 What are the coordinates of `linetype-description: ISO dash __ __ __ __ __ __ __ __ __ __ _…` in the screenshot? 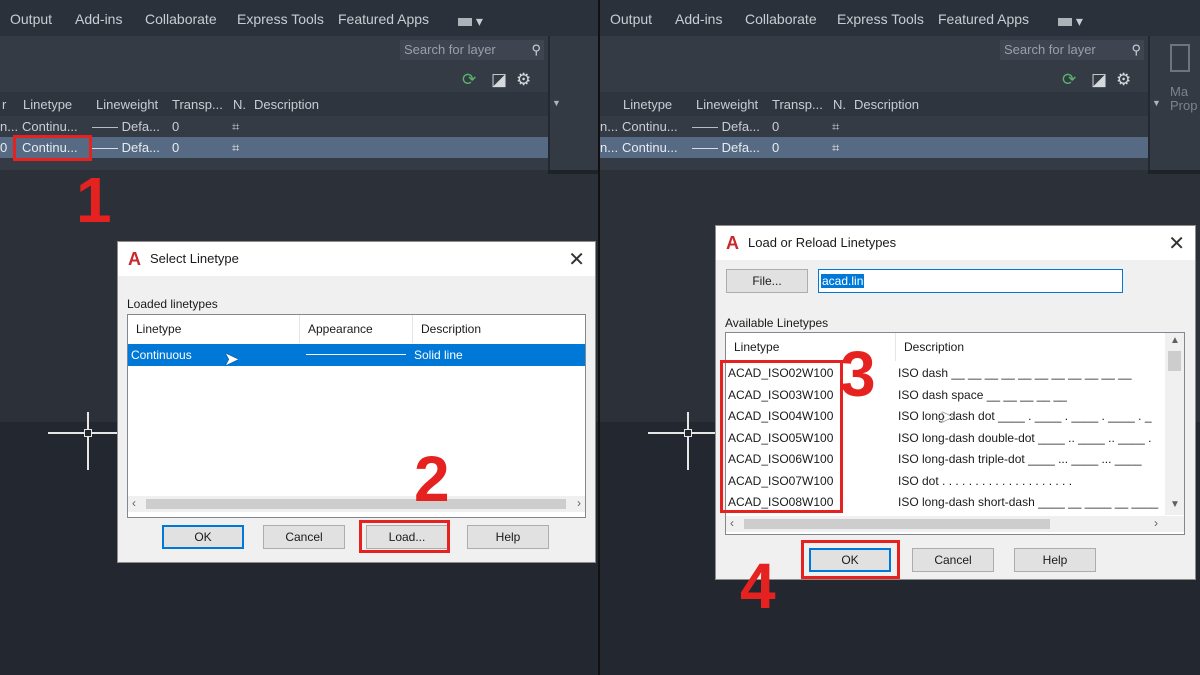 It's located at (1015, 373).